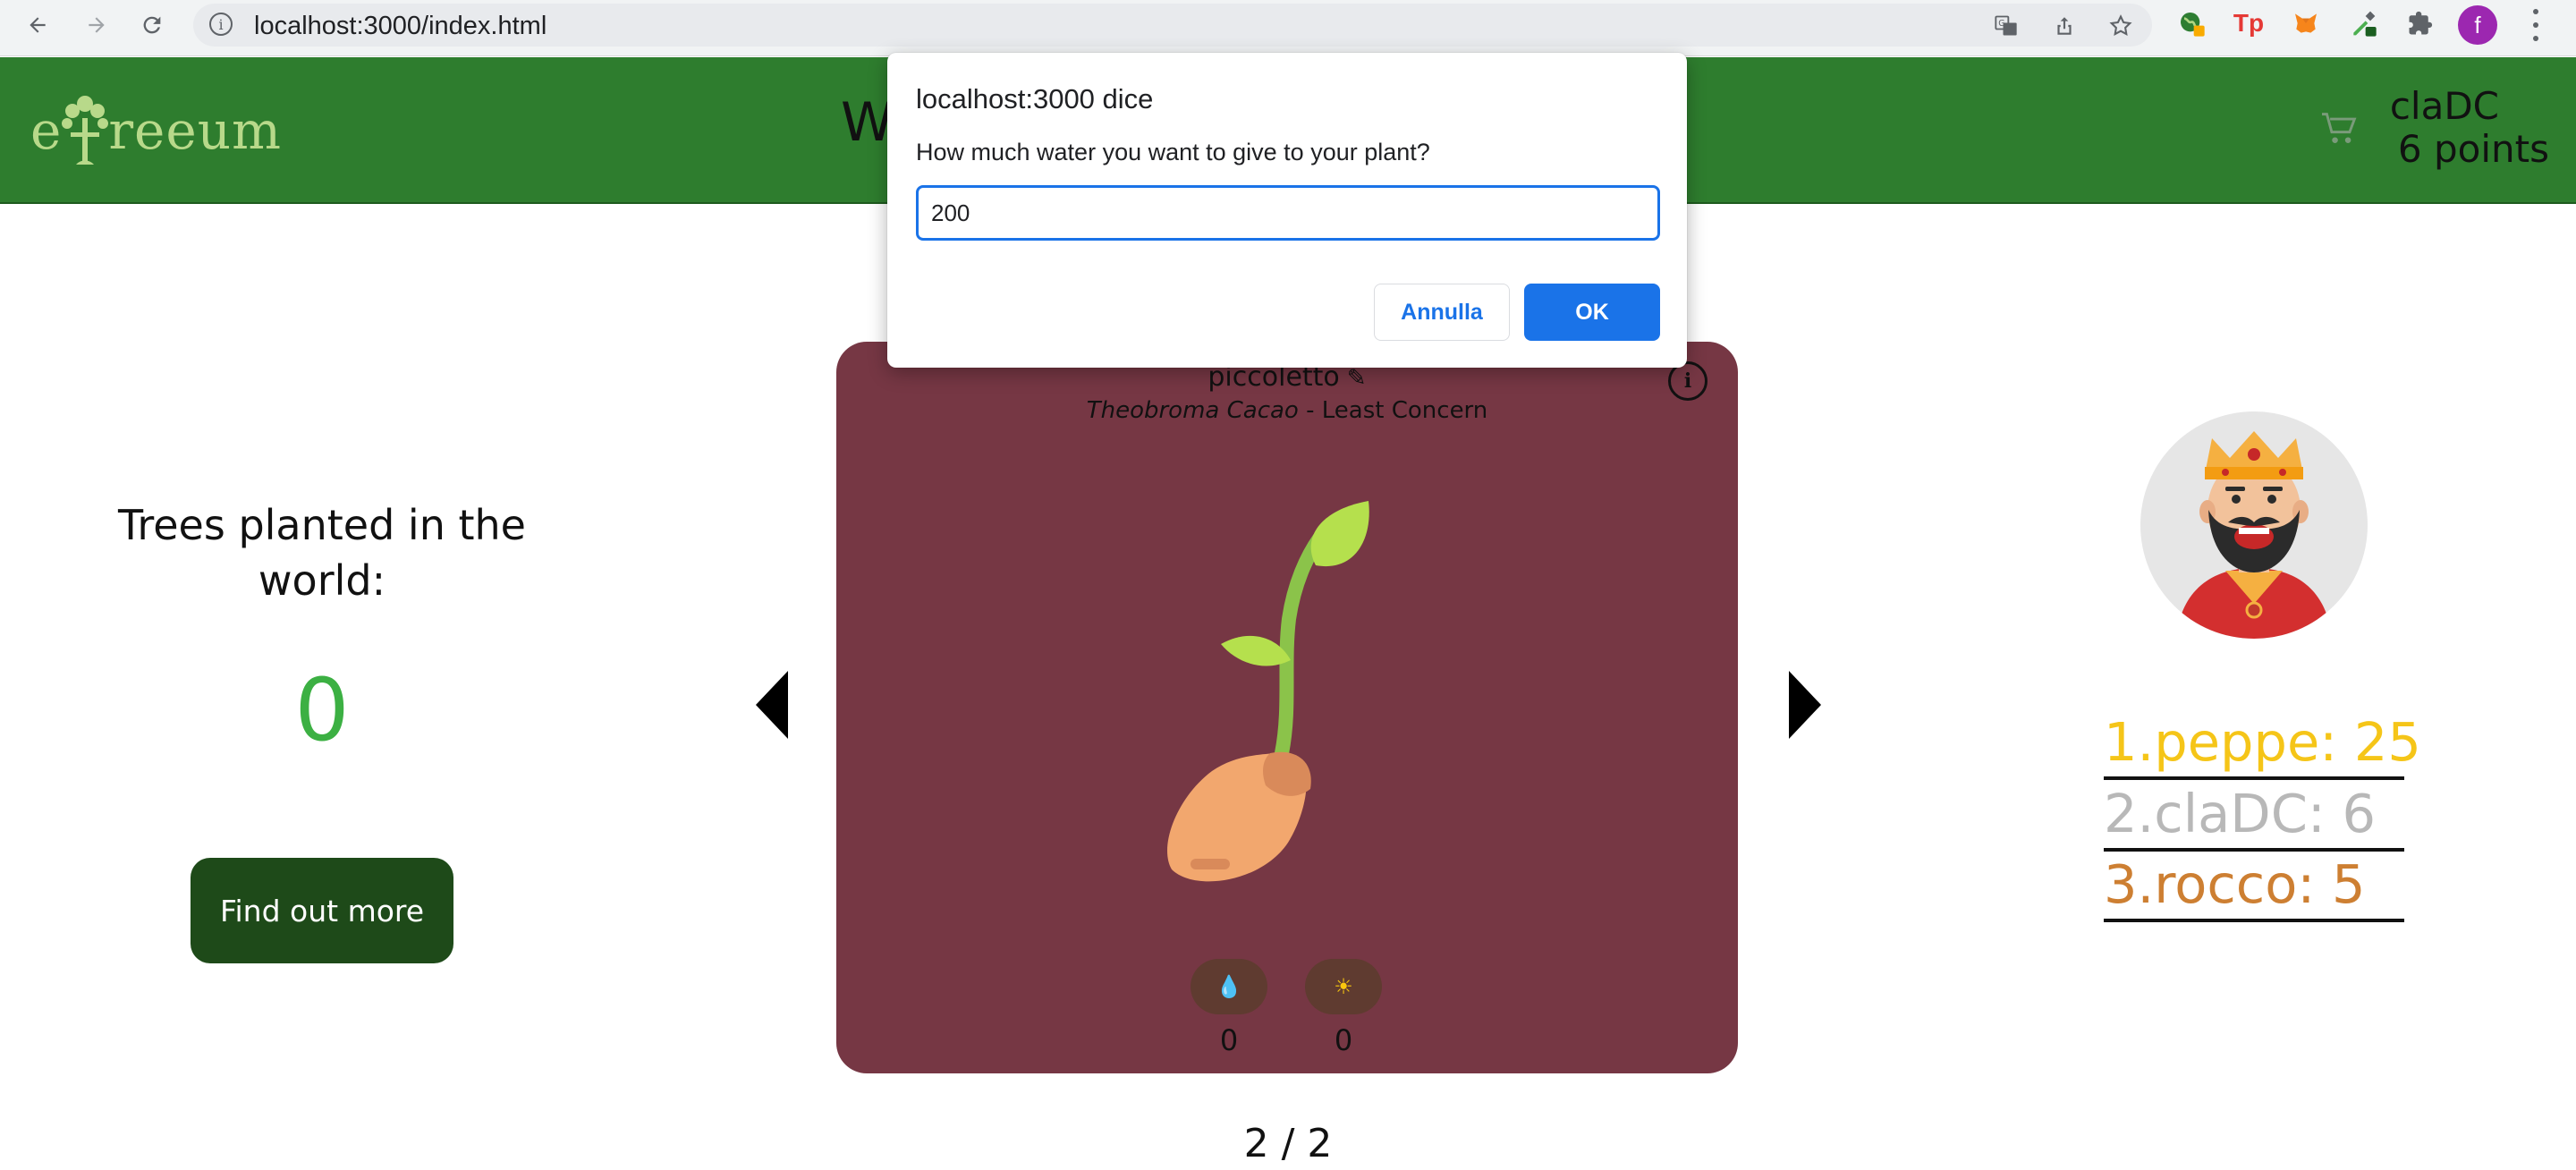  I want to click on svg-text: G, so click(2001, 24).